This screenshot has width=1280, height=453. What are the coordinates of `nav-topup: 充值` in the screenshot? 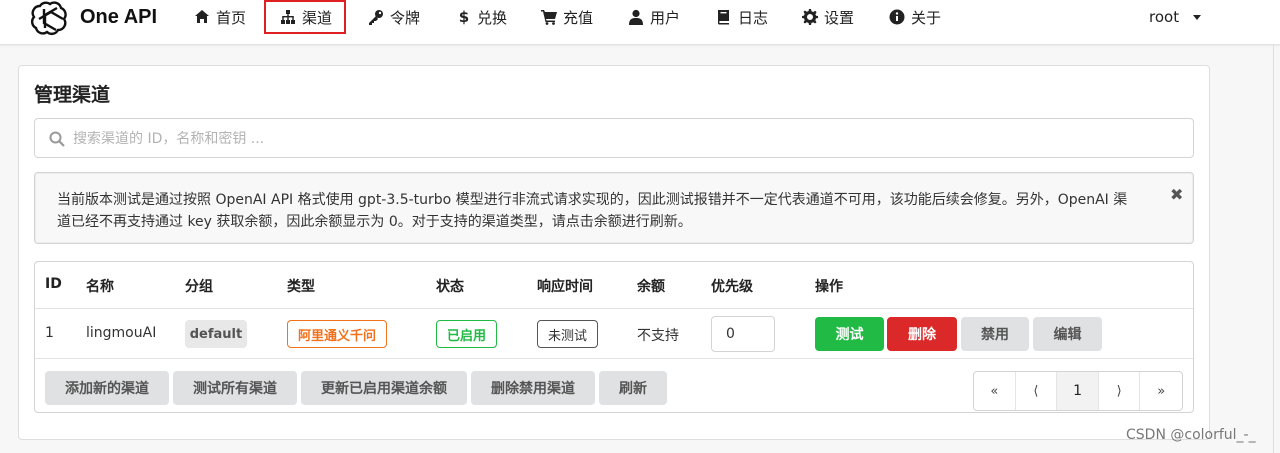 It's located at (567, 17).